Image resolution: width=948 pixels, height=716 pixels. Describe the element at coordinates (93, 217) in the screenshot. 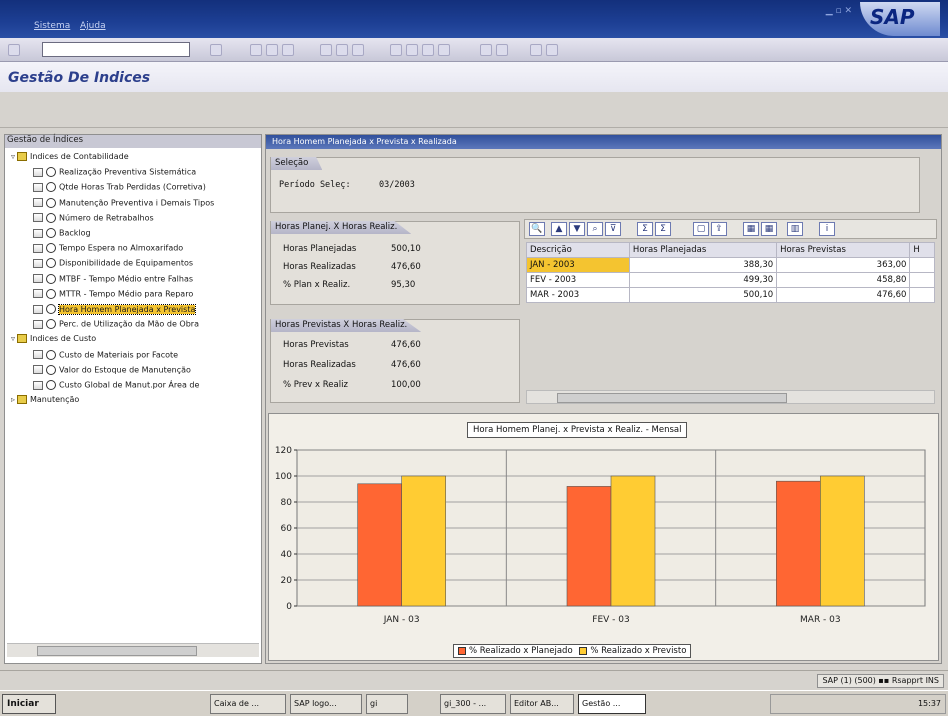

I see `tree-item: Número de Retrabalhos` at that location.